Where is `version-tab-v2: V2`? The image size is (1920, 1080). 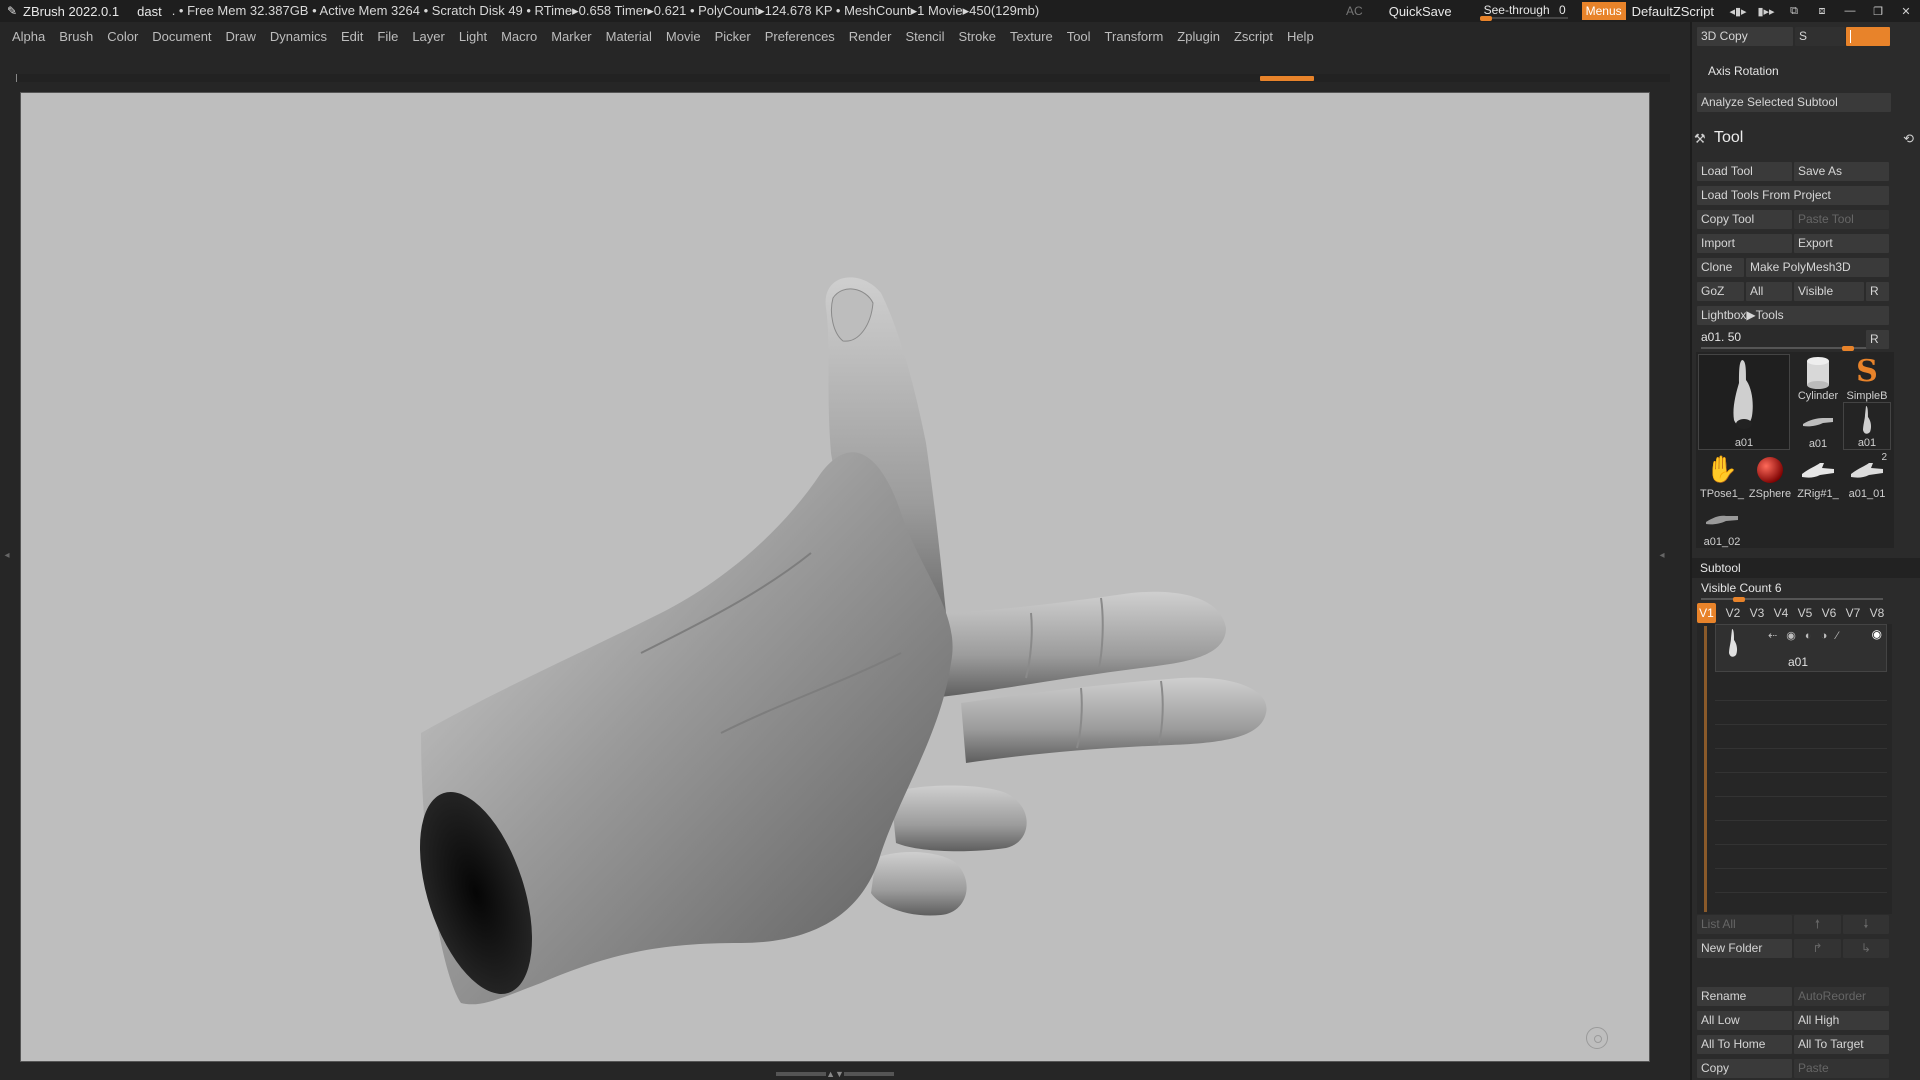
version-tab-v2: V2 is located at coordinates (1733, 613).